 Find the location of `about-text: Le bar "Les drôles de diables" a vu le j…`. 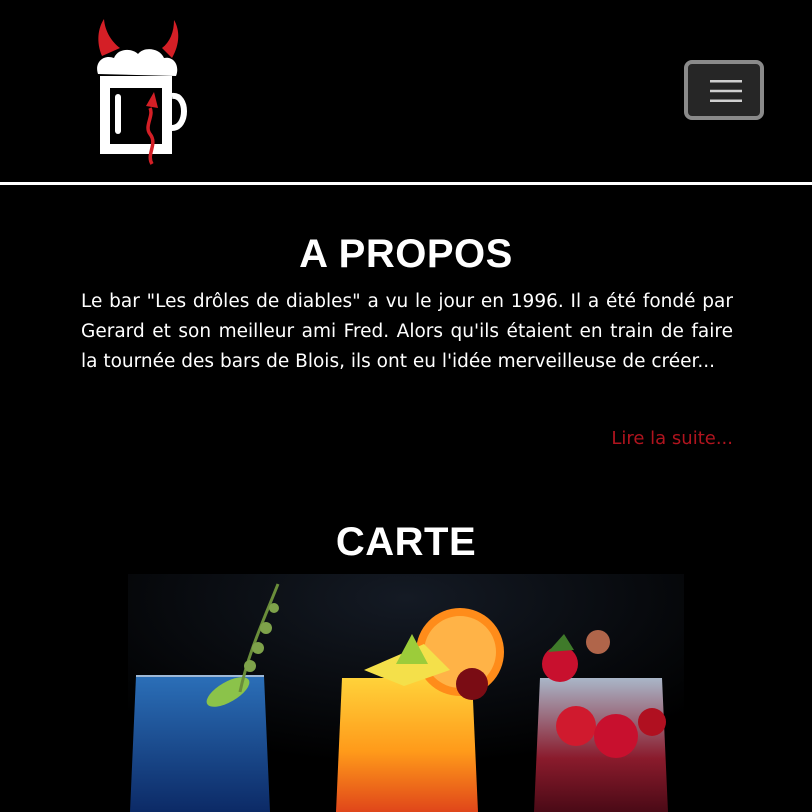

about-text: Le bar "Les drôles de diables" a vu le j… is located at coordinates (407, 331).